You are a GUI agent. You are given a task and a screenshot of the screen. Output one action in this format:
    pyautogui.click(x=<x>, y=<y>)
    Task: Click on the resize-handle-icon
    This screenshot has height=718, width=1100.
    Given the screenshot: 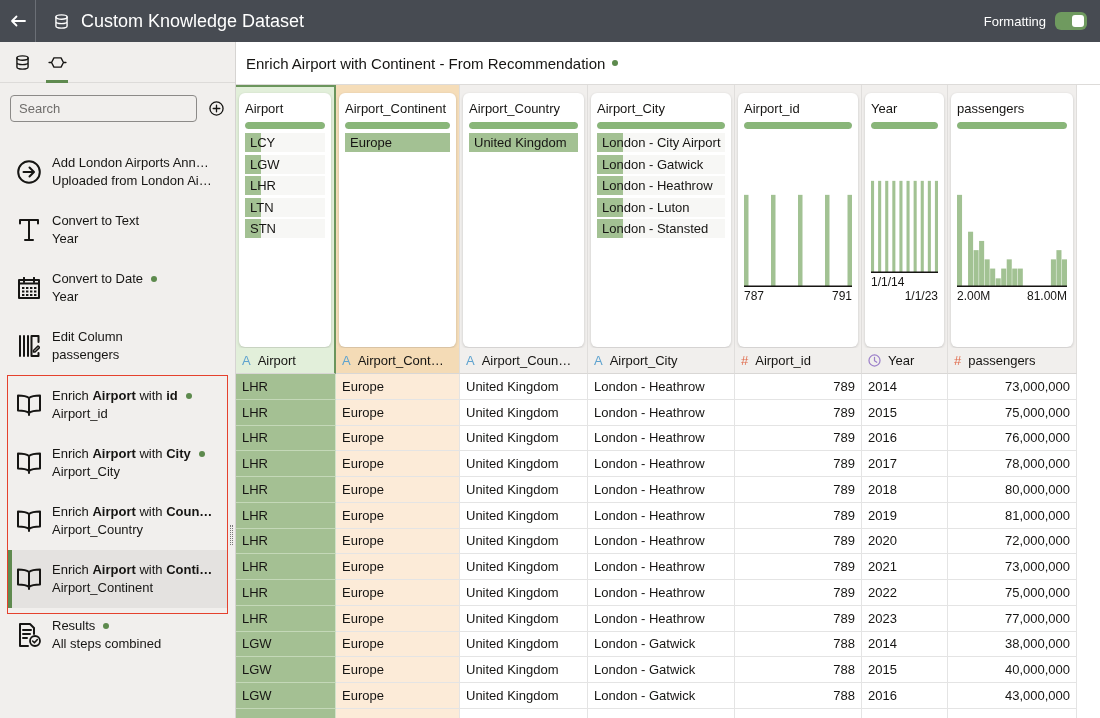 What is the action you would take?
    pyautogui.click(x=231, y=535)
    